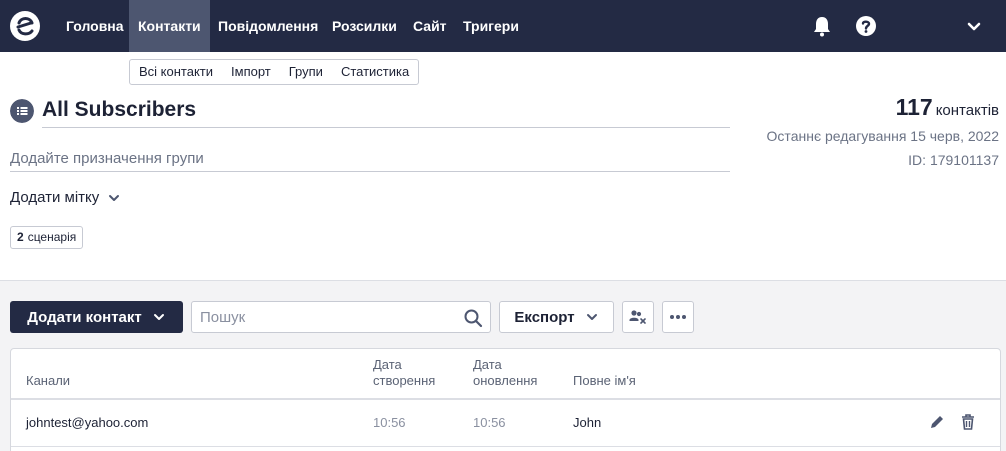 The width and height of the screenshot is (1006, 451). What do you see at coordinates (48, 381) in the screenshot?
I see `column-header-channels: Канали` at bounding box center [48, 381].